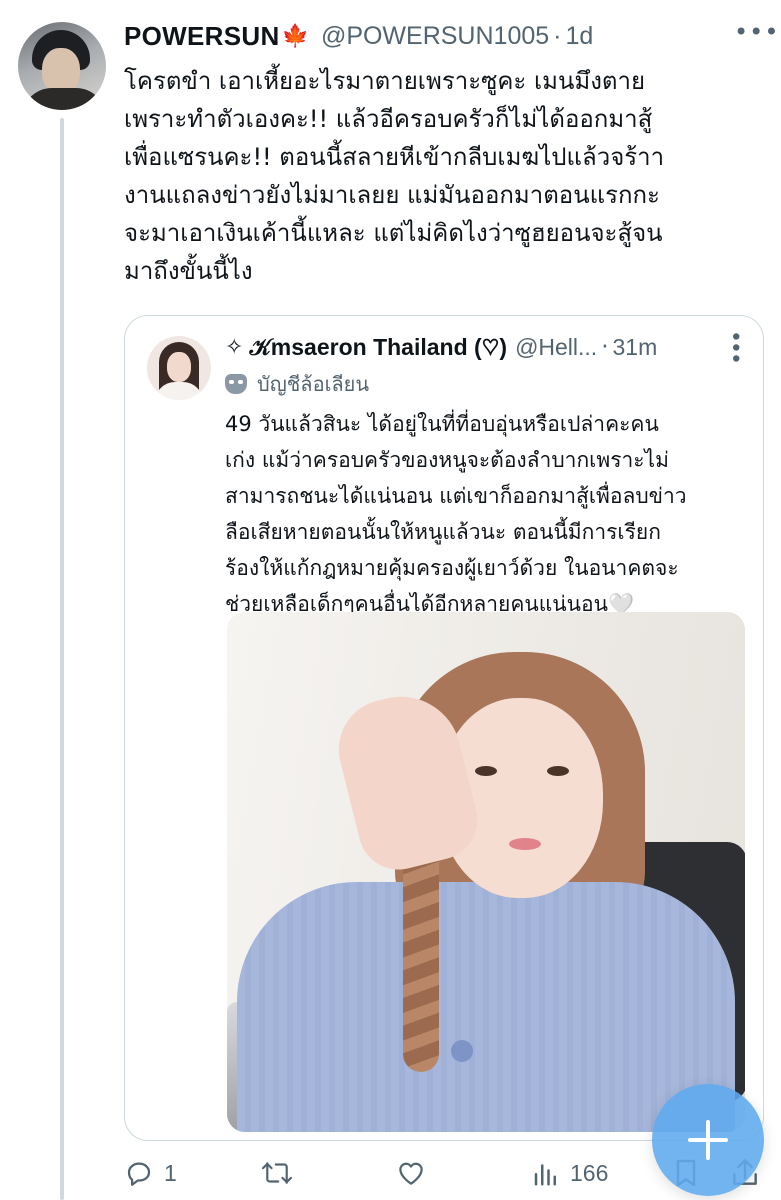  I want to click on photo-sweater, so click(486, 1007).